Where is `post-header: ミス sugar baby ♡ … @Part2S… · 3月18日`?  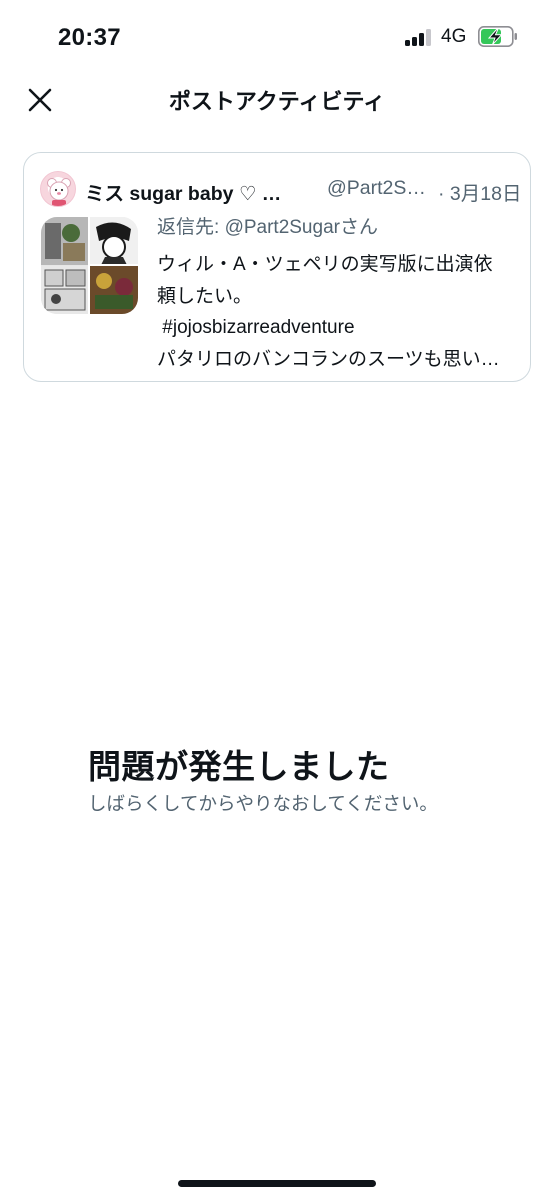
post-header: ミス sugar baby ♡ … @Part2S… · 3月18日 is located at coordinates (280, 189).